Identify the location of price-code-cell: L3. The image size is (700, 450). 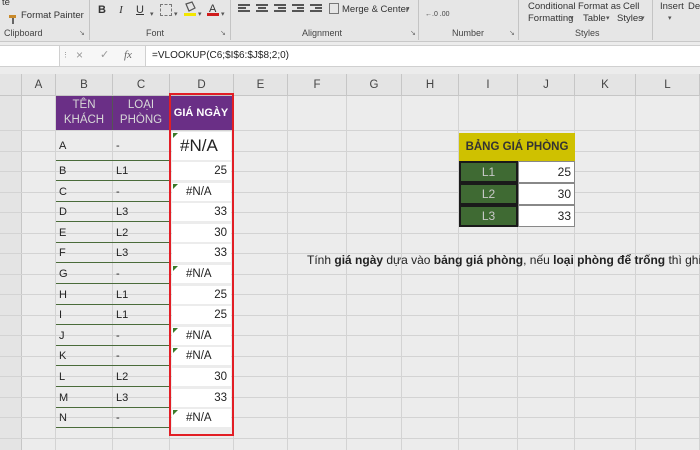
(488, 216).